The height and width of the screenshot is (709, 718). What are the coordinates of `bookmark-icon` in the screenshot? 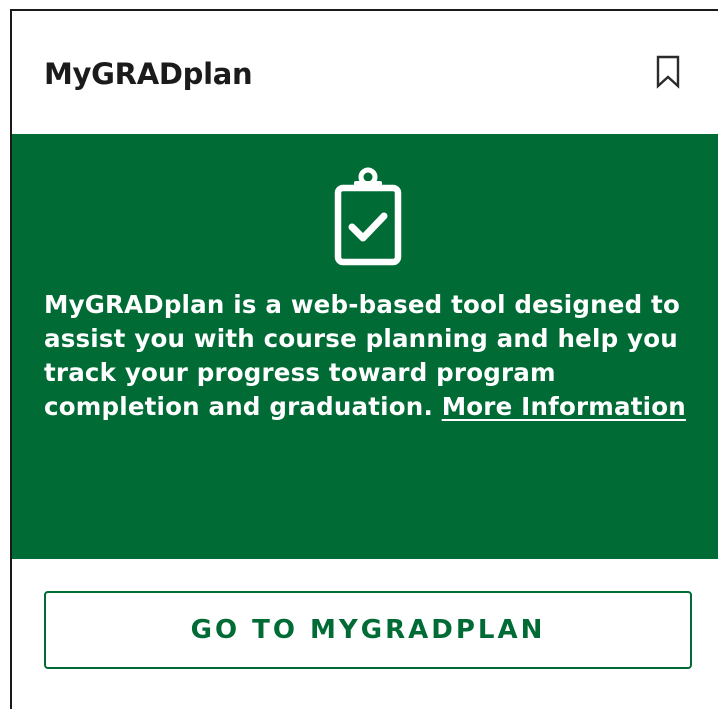 It's located at (668, 72).